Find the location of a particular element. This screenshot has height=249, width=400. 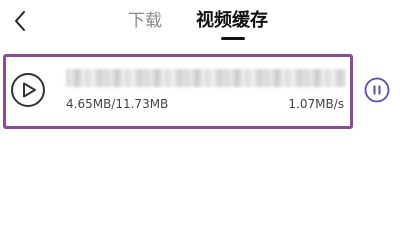

pause-button is located at coordinates (377, 90).